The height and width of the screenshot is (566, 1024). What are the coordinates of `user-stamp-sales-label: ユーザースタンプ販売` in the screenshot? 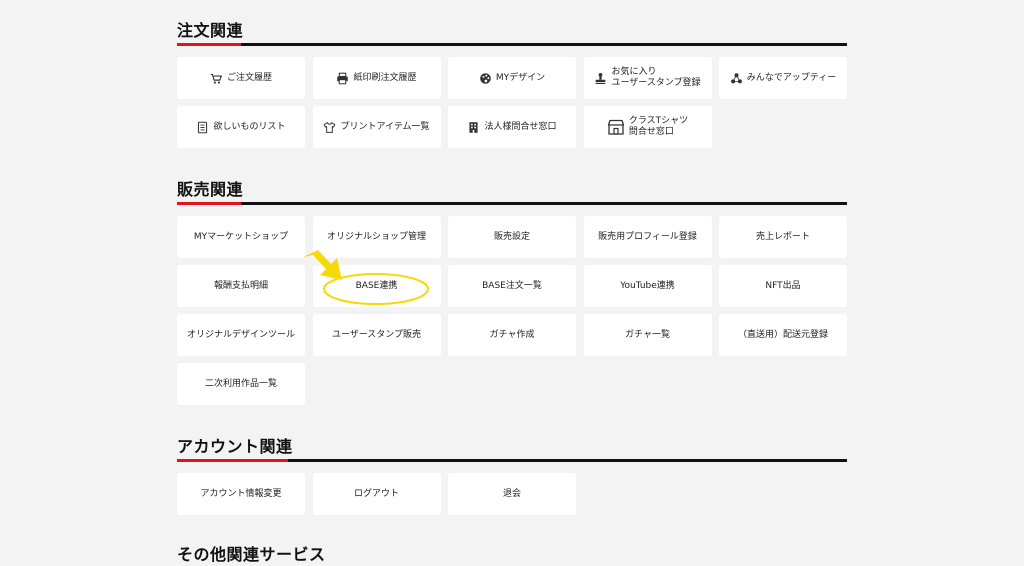 It's located at (376, 334).